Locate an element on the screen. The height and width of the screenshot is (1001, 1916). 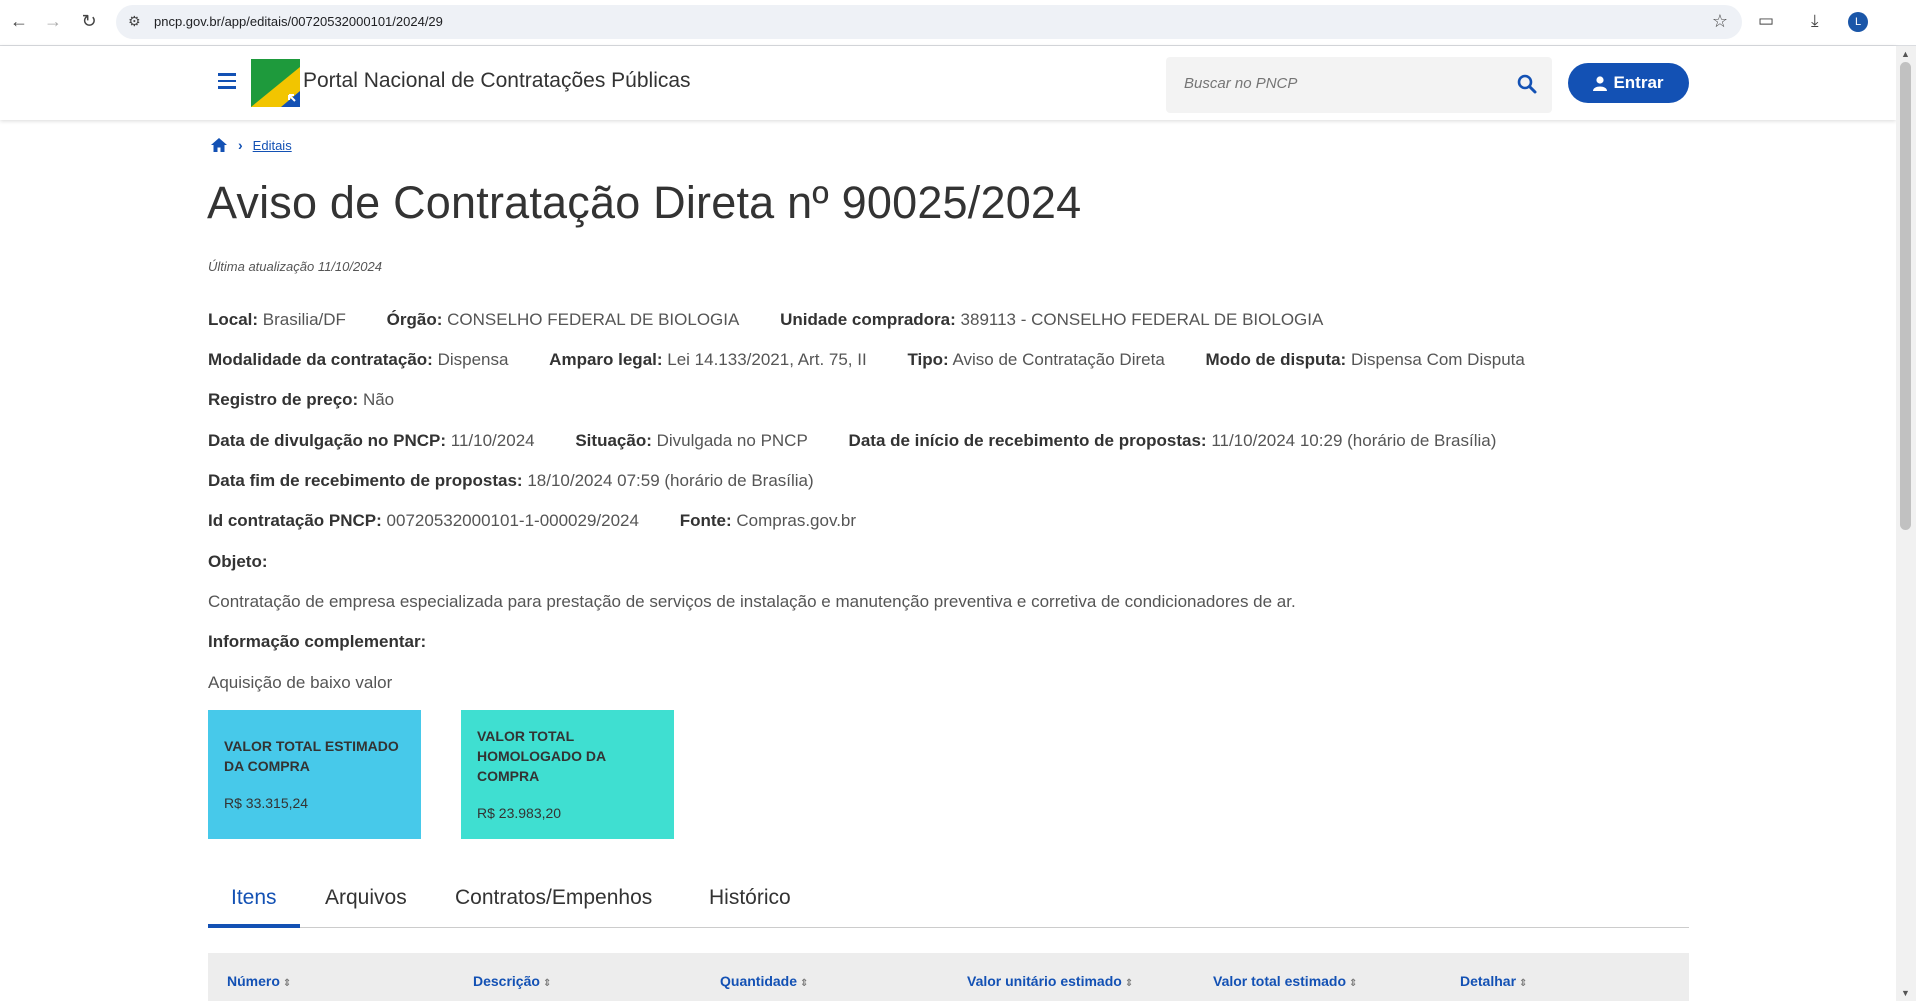
info-complementar-text: Aquisição de baixo valor is located at coordinates (300, 682).